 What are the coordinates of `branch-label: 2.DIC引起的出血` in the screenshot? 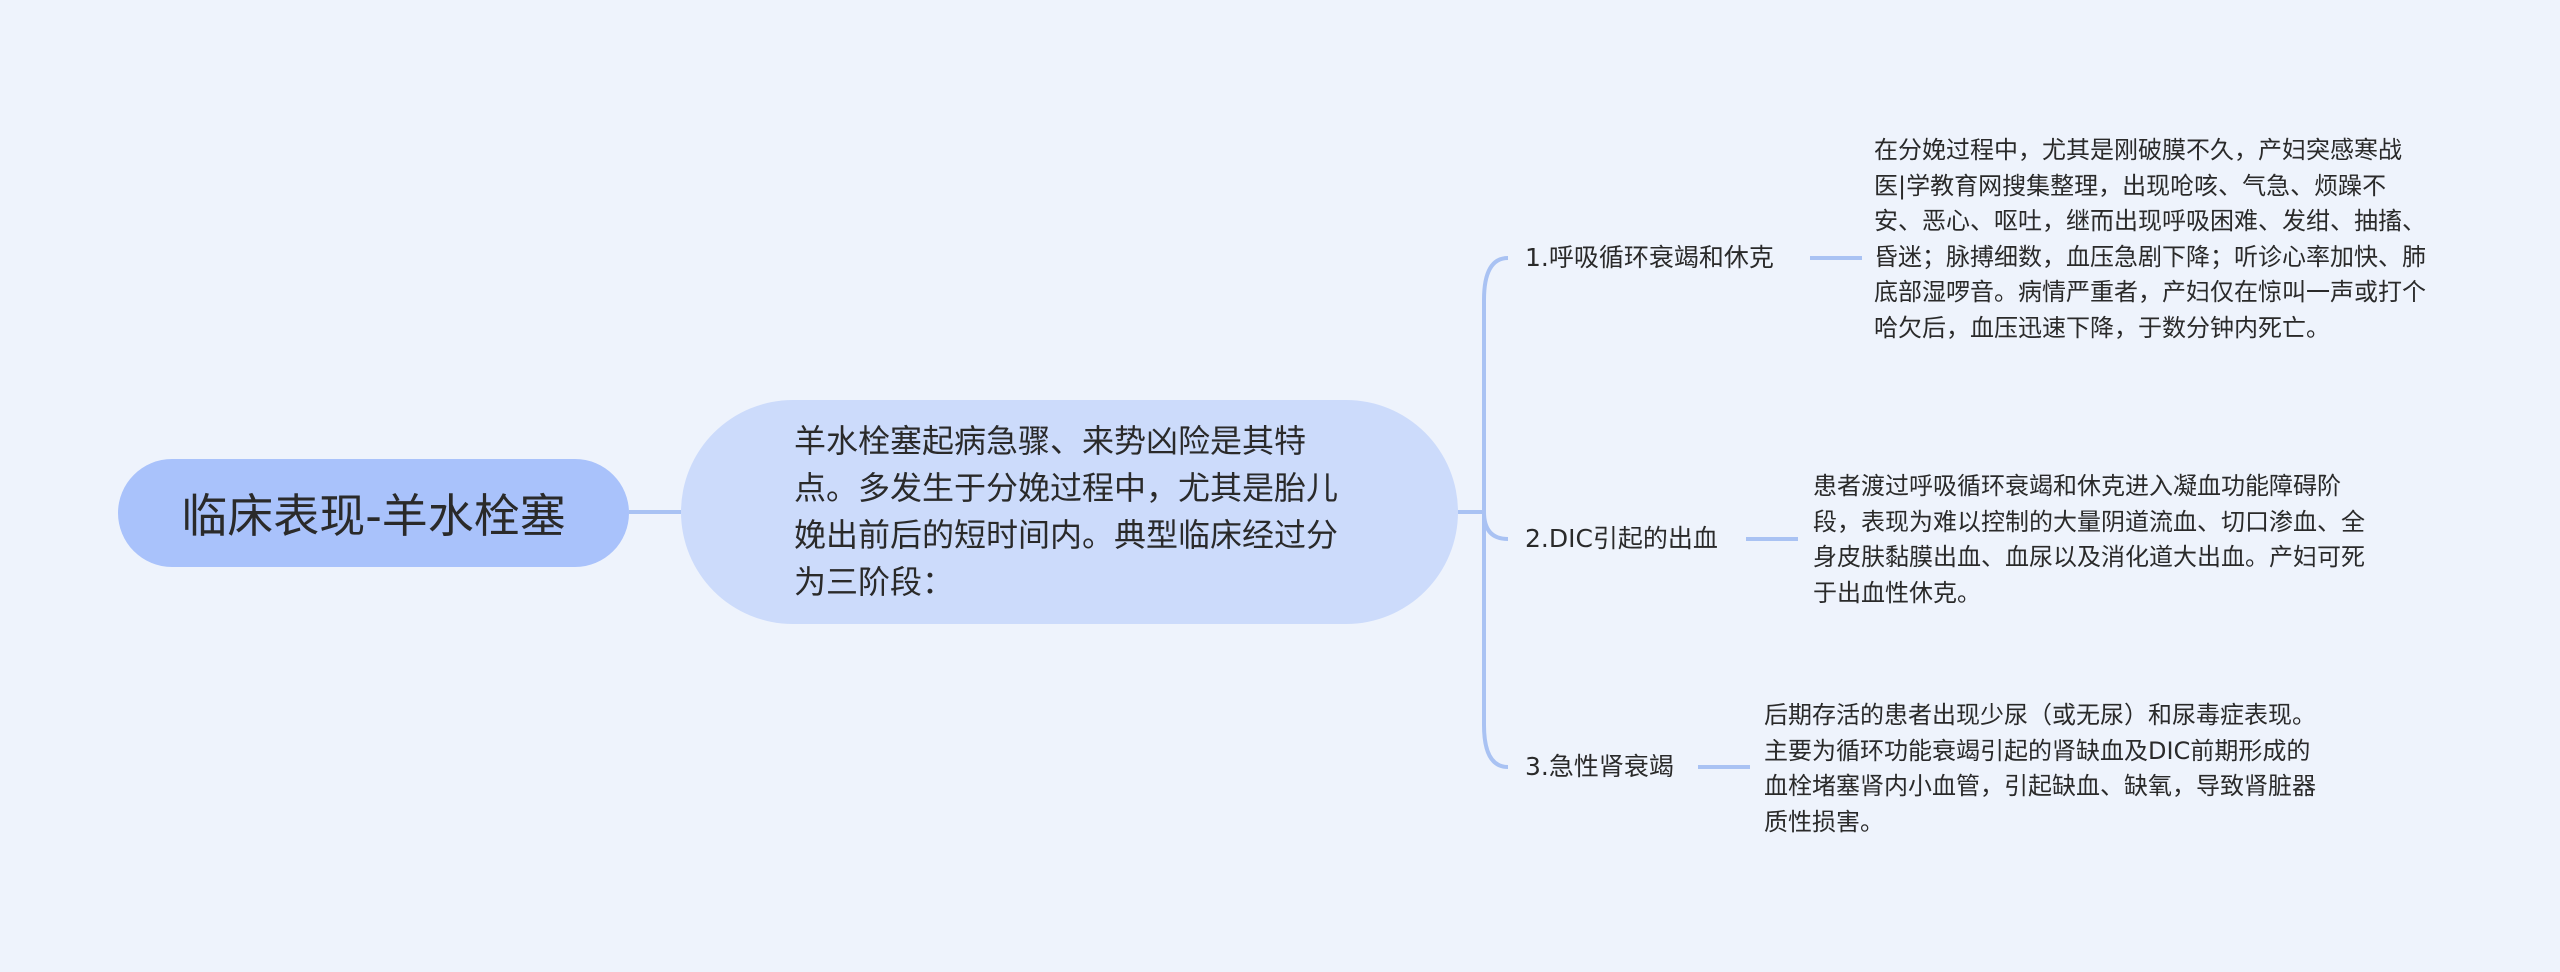 It's located at (1621, 538).